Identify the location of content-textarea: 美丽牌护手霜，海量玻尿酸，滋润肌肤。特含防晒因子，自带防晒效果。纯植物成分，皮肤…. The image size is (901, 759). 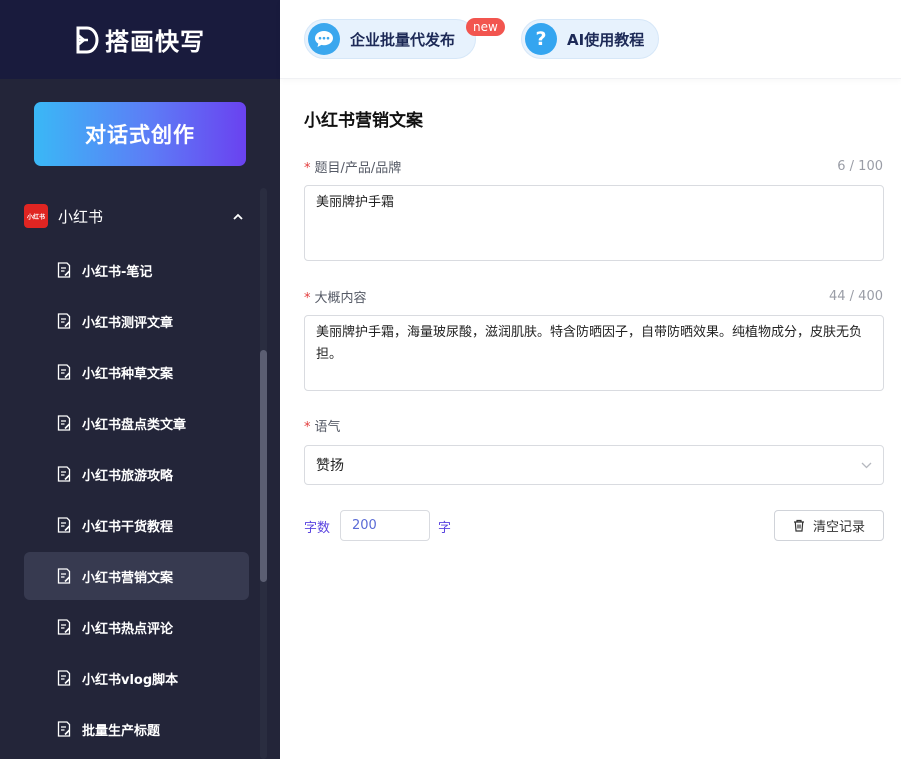
(594, 353).